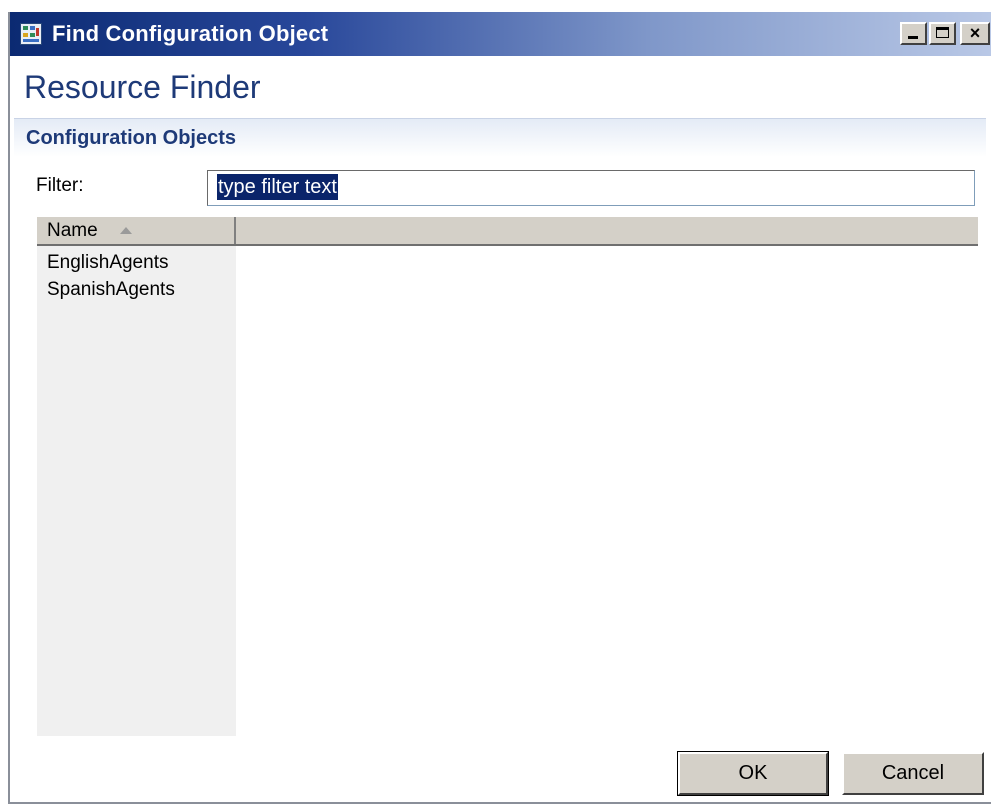 This screenshot has height=806, width=991. I want to click on close-icon: ×, so click(975, 33).